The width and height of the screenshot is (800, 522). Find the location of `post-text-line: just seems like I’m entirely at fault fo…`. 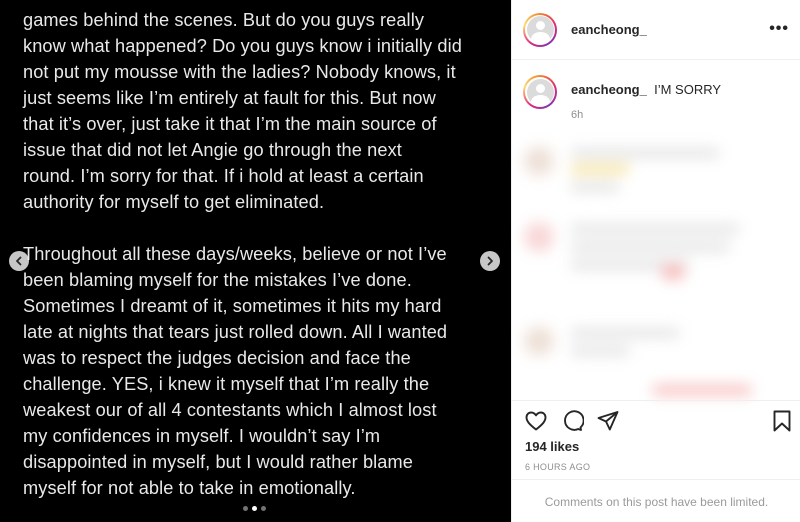

post-text-line: just seems like I’m entirely at fault fo… is located at coordinates (229, 98).